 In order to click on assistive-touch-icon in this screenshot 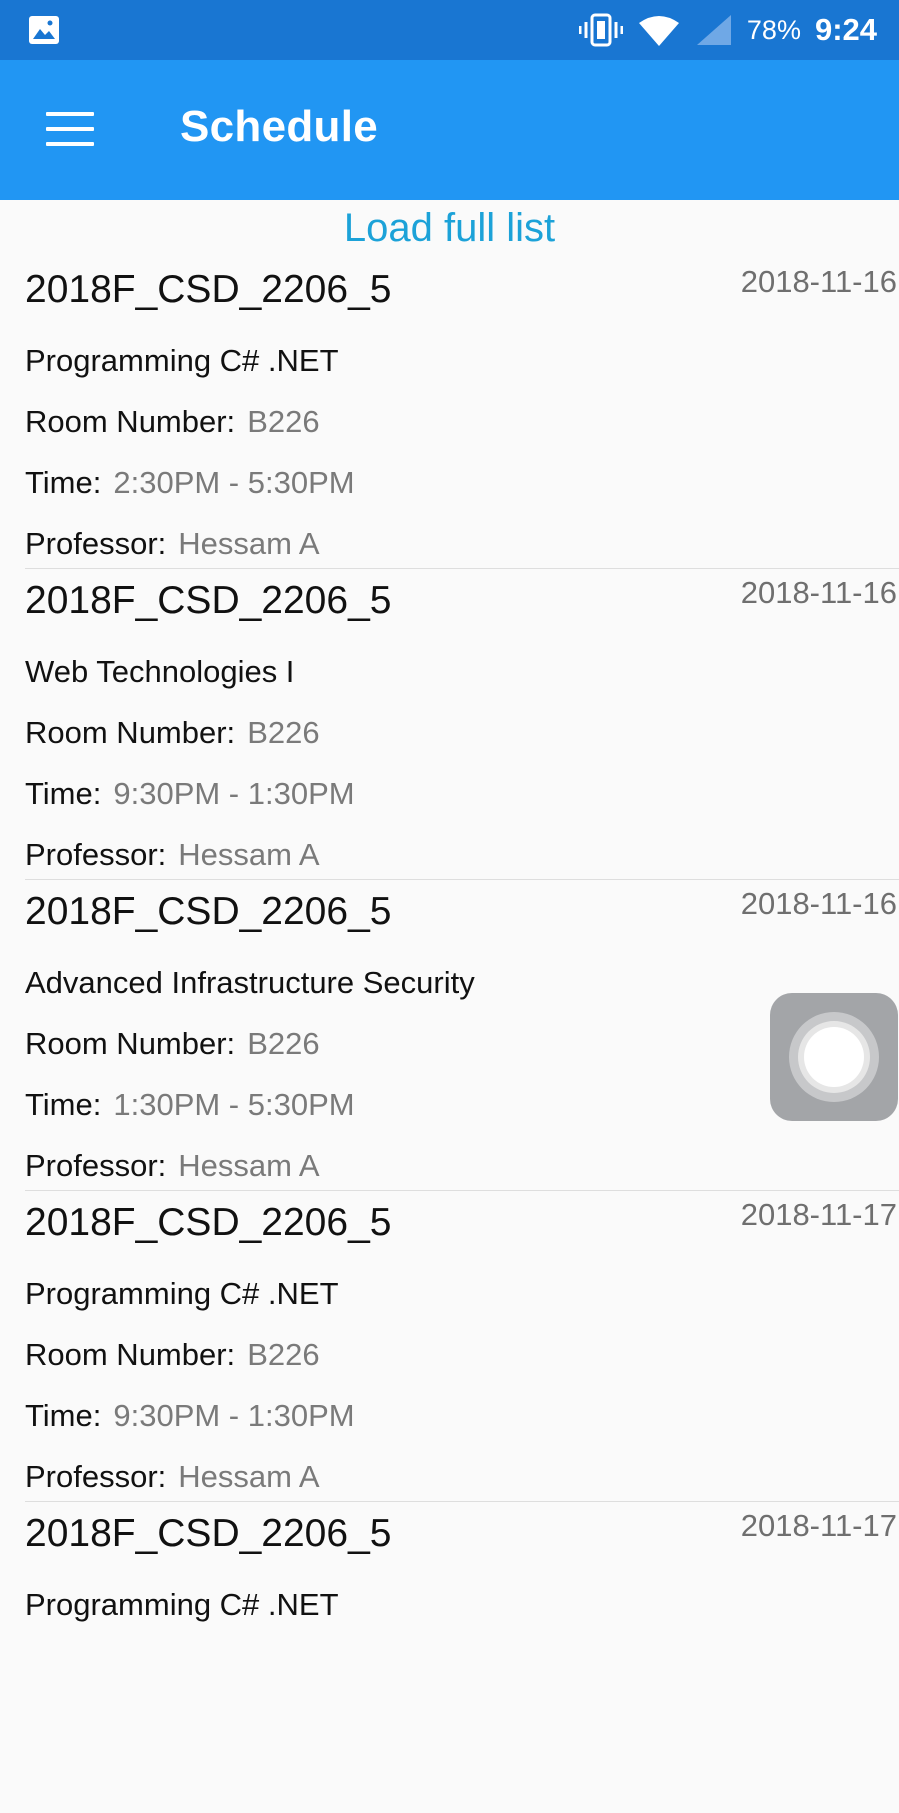, I will do `click(834, 1057)`.